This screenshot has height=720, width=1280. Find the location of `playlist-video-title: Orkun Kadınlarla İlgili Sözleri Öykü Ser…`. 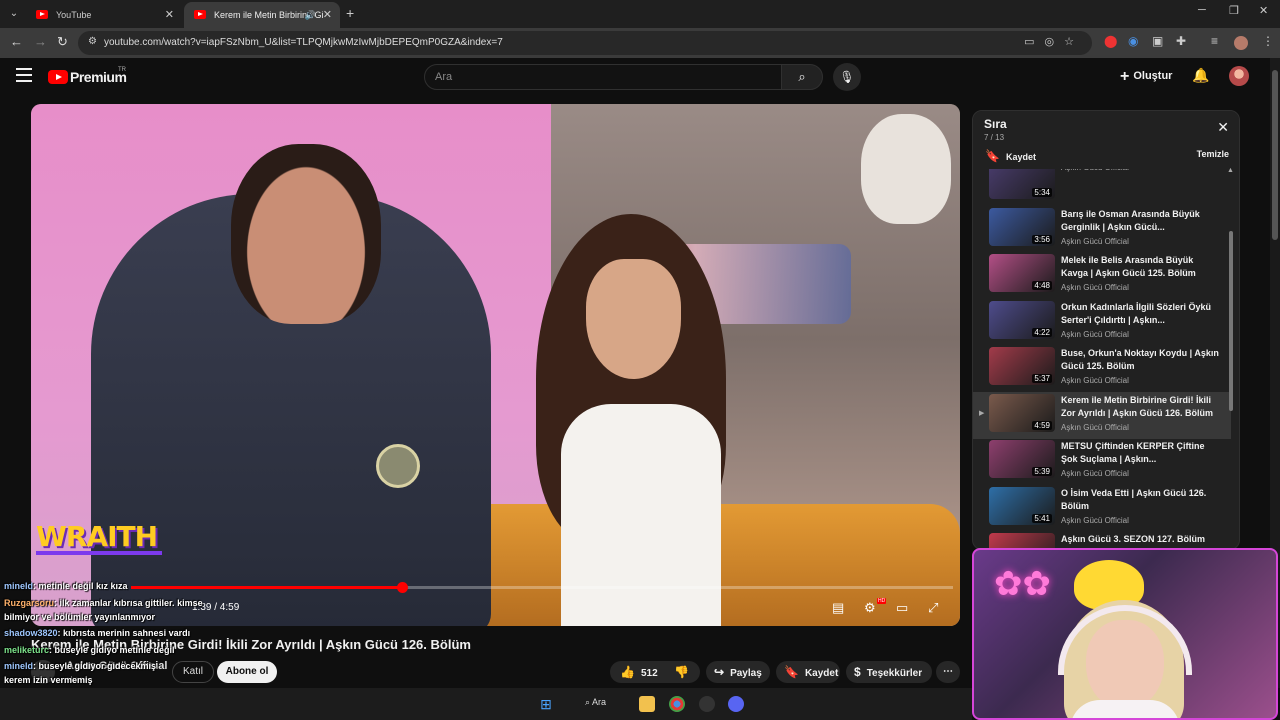

playlist-video-title: Orkun Kadınlarla İlgili Sözleri Öykü Ser… is located at coordinates (1141, 314).